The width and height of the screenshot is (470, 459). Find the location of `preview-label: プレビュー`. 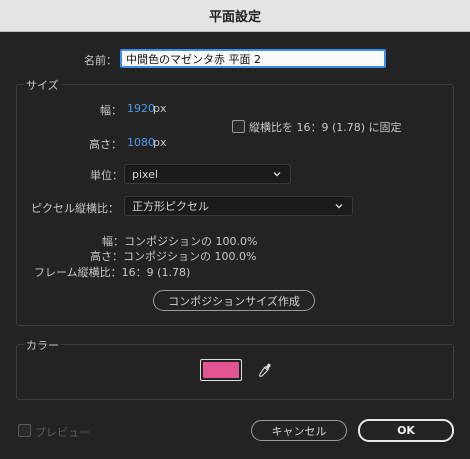

preview-label: プレビュー is located at coordinates (62, 432).